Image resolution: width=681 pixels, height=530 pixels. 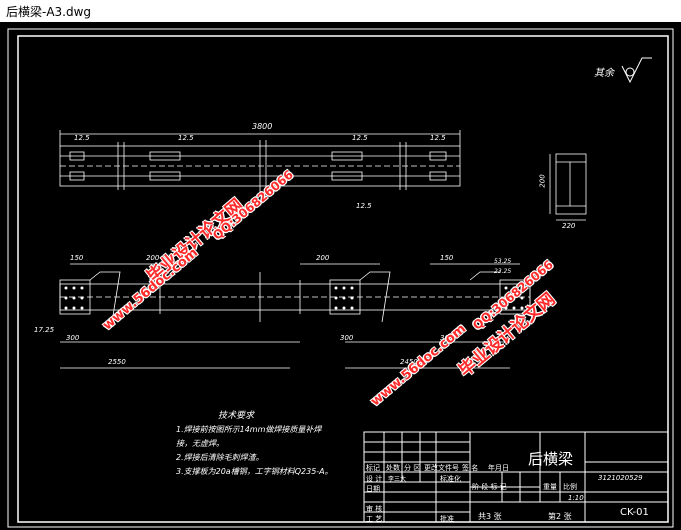 I want to click on notes-line-4: 3.支撑板为20a槽钢，工字钢材料Q235-A。, so click(x=254, y=471).